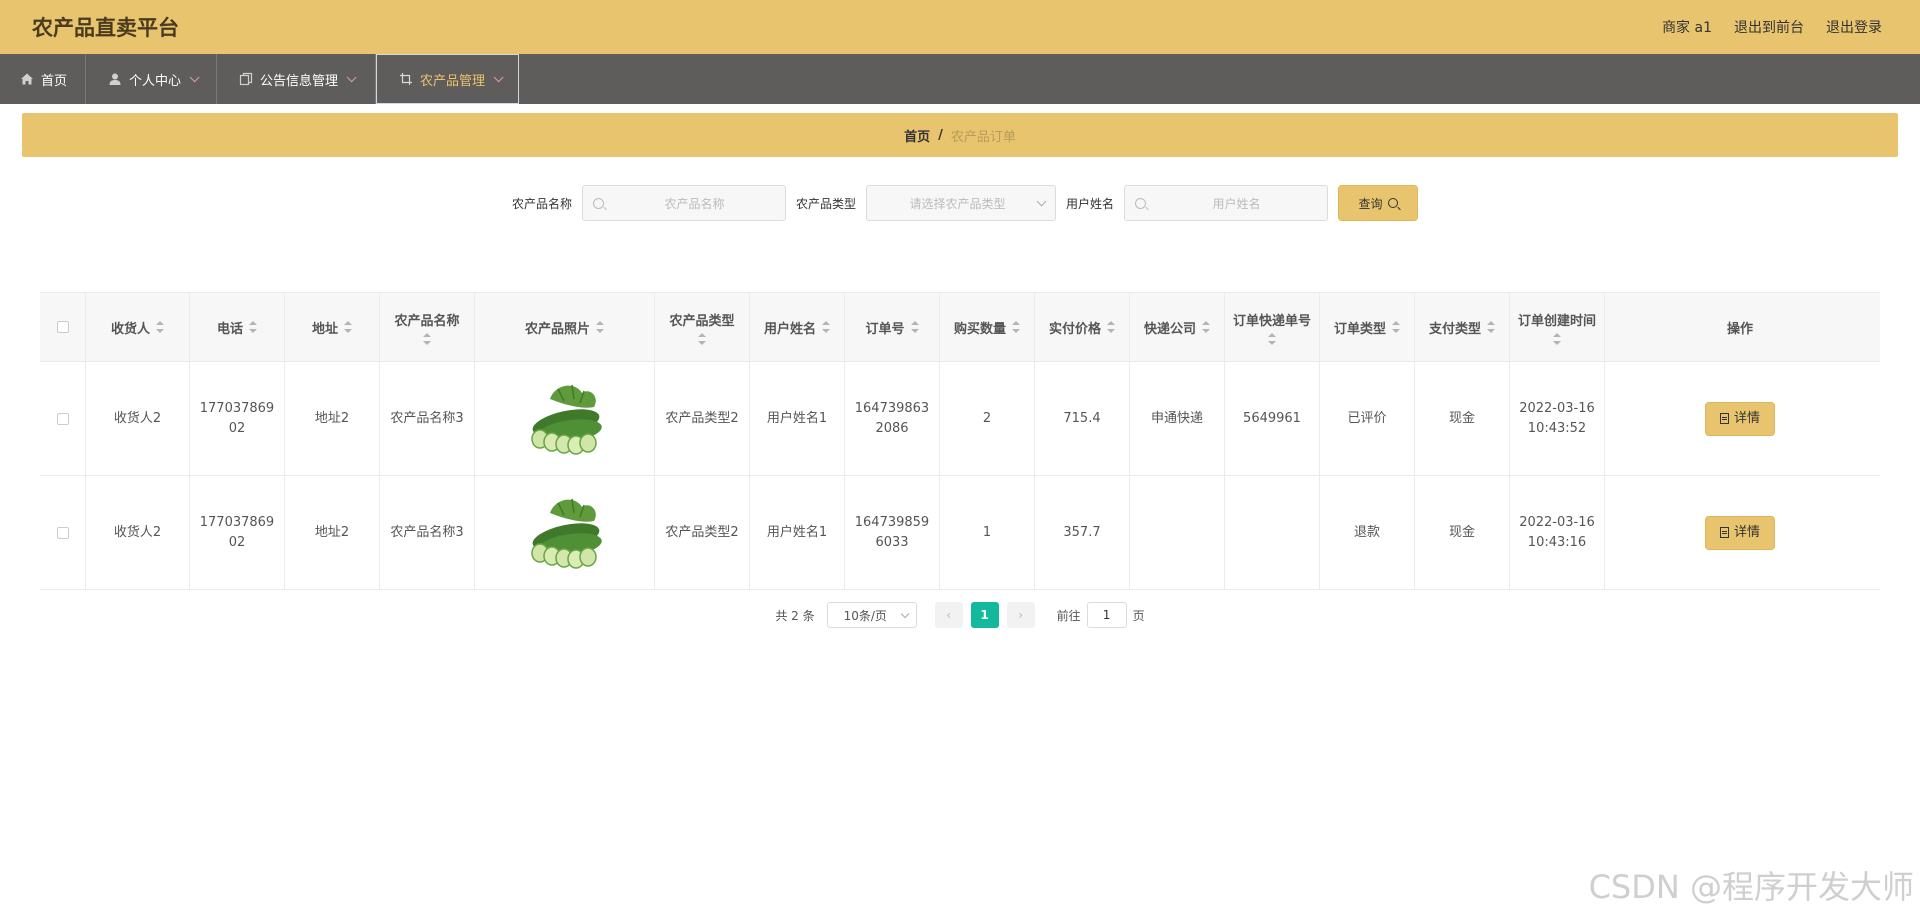 The height and width of the screenshot is (916, 1920). Describe the element at coordinates (1557, 408) in the screenshot. I see `created-date: 2022-03-16` at that location.